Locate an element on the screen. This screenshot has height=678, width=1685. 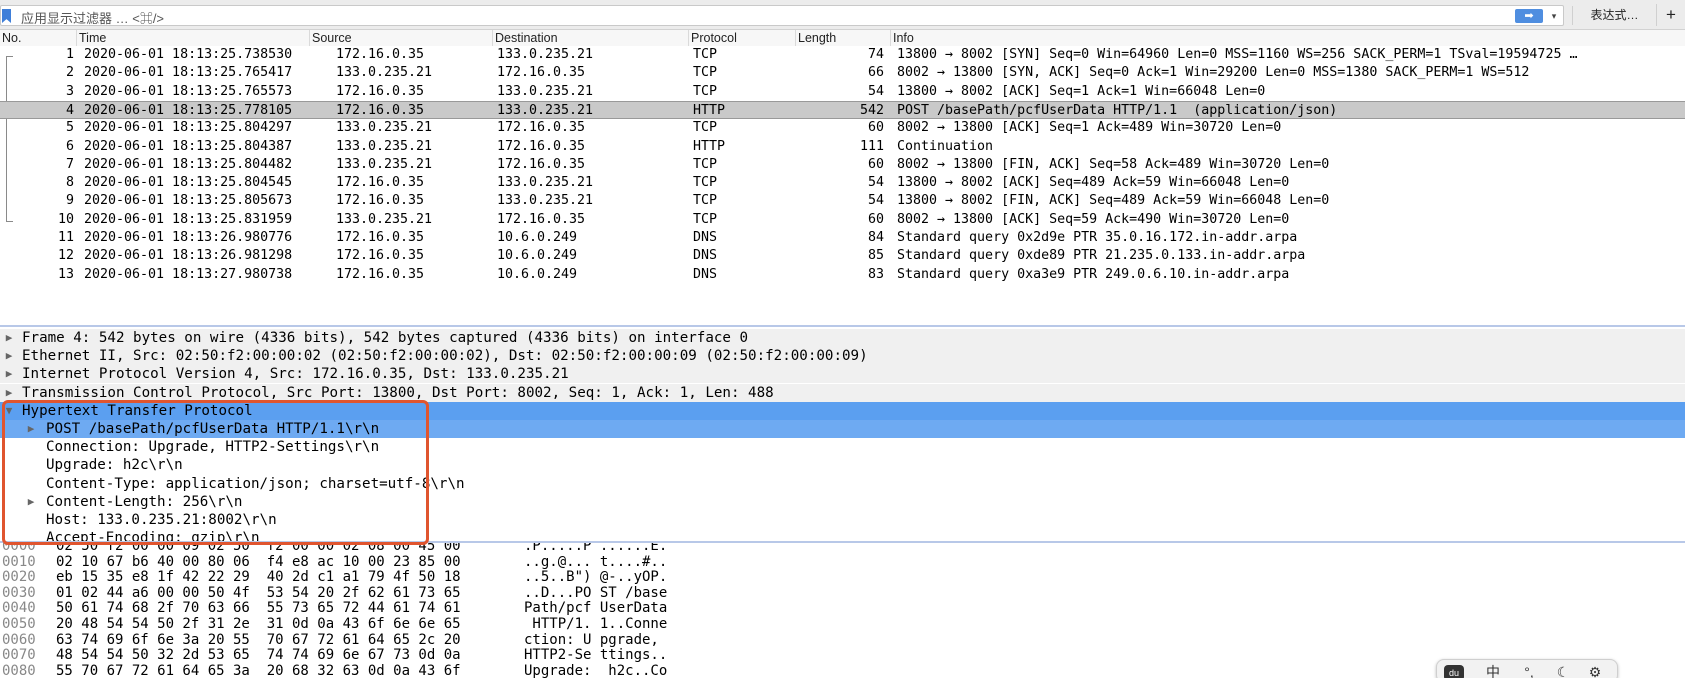
ime-chinese-mode-button: 中 is located at coordinates (1493, 670).